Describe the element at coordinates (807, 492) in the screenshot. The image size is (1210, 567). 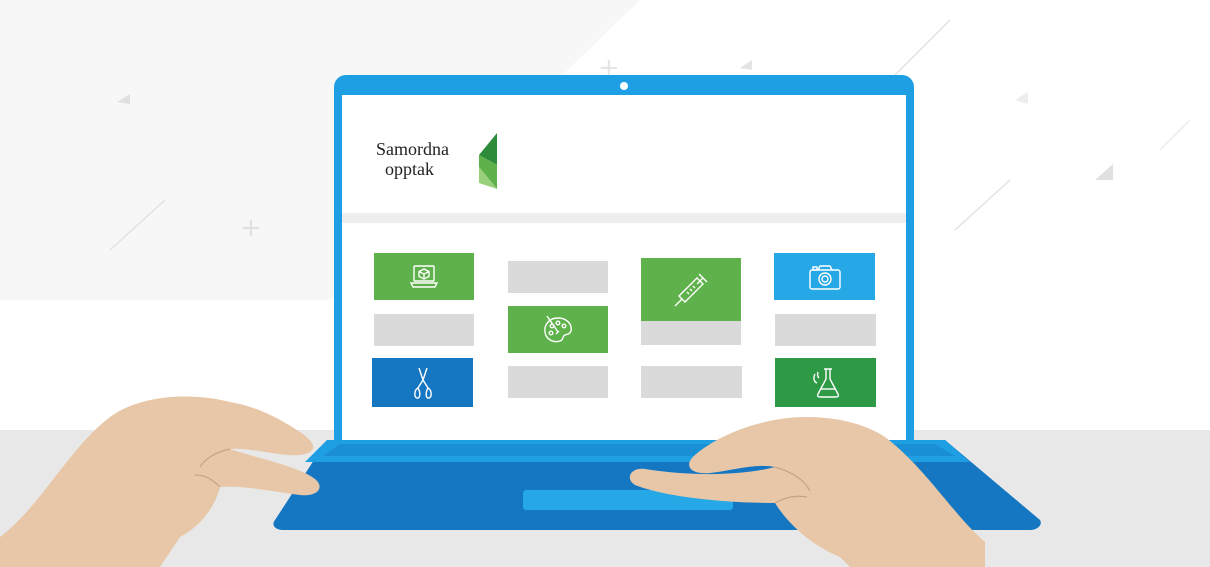
I see `right-hand` at that location.